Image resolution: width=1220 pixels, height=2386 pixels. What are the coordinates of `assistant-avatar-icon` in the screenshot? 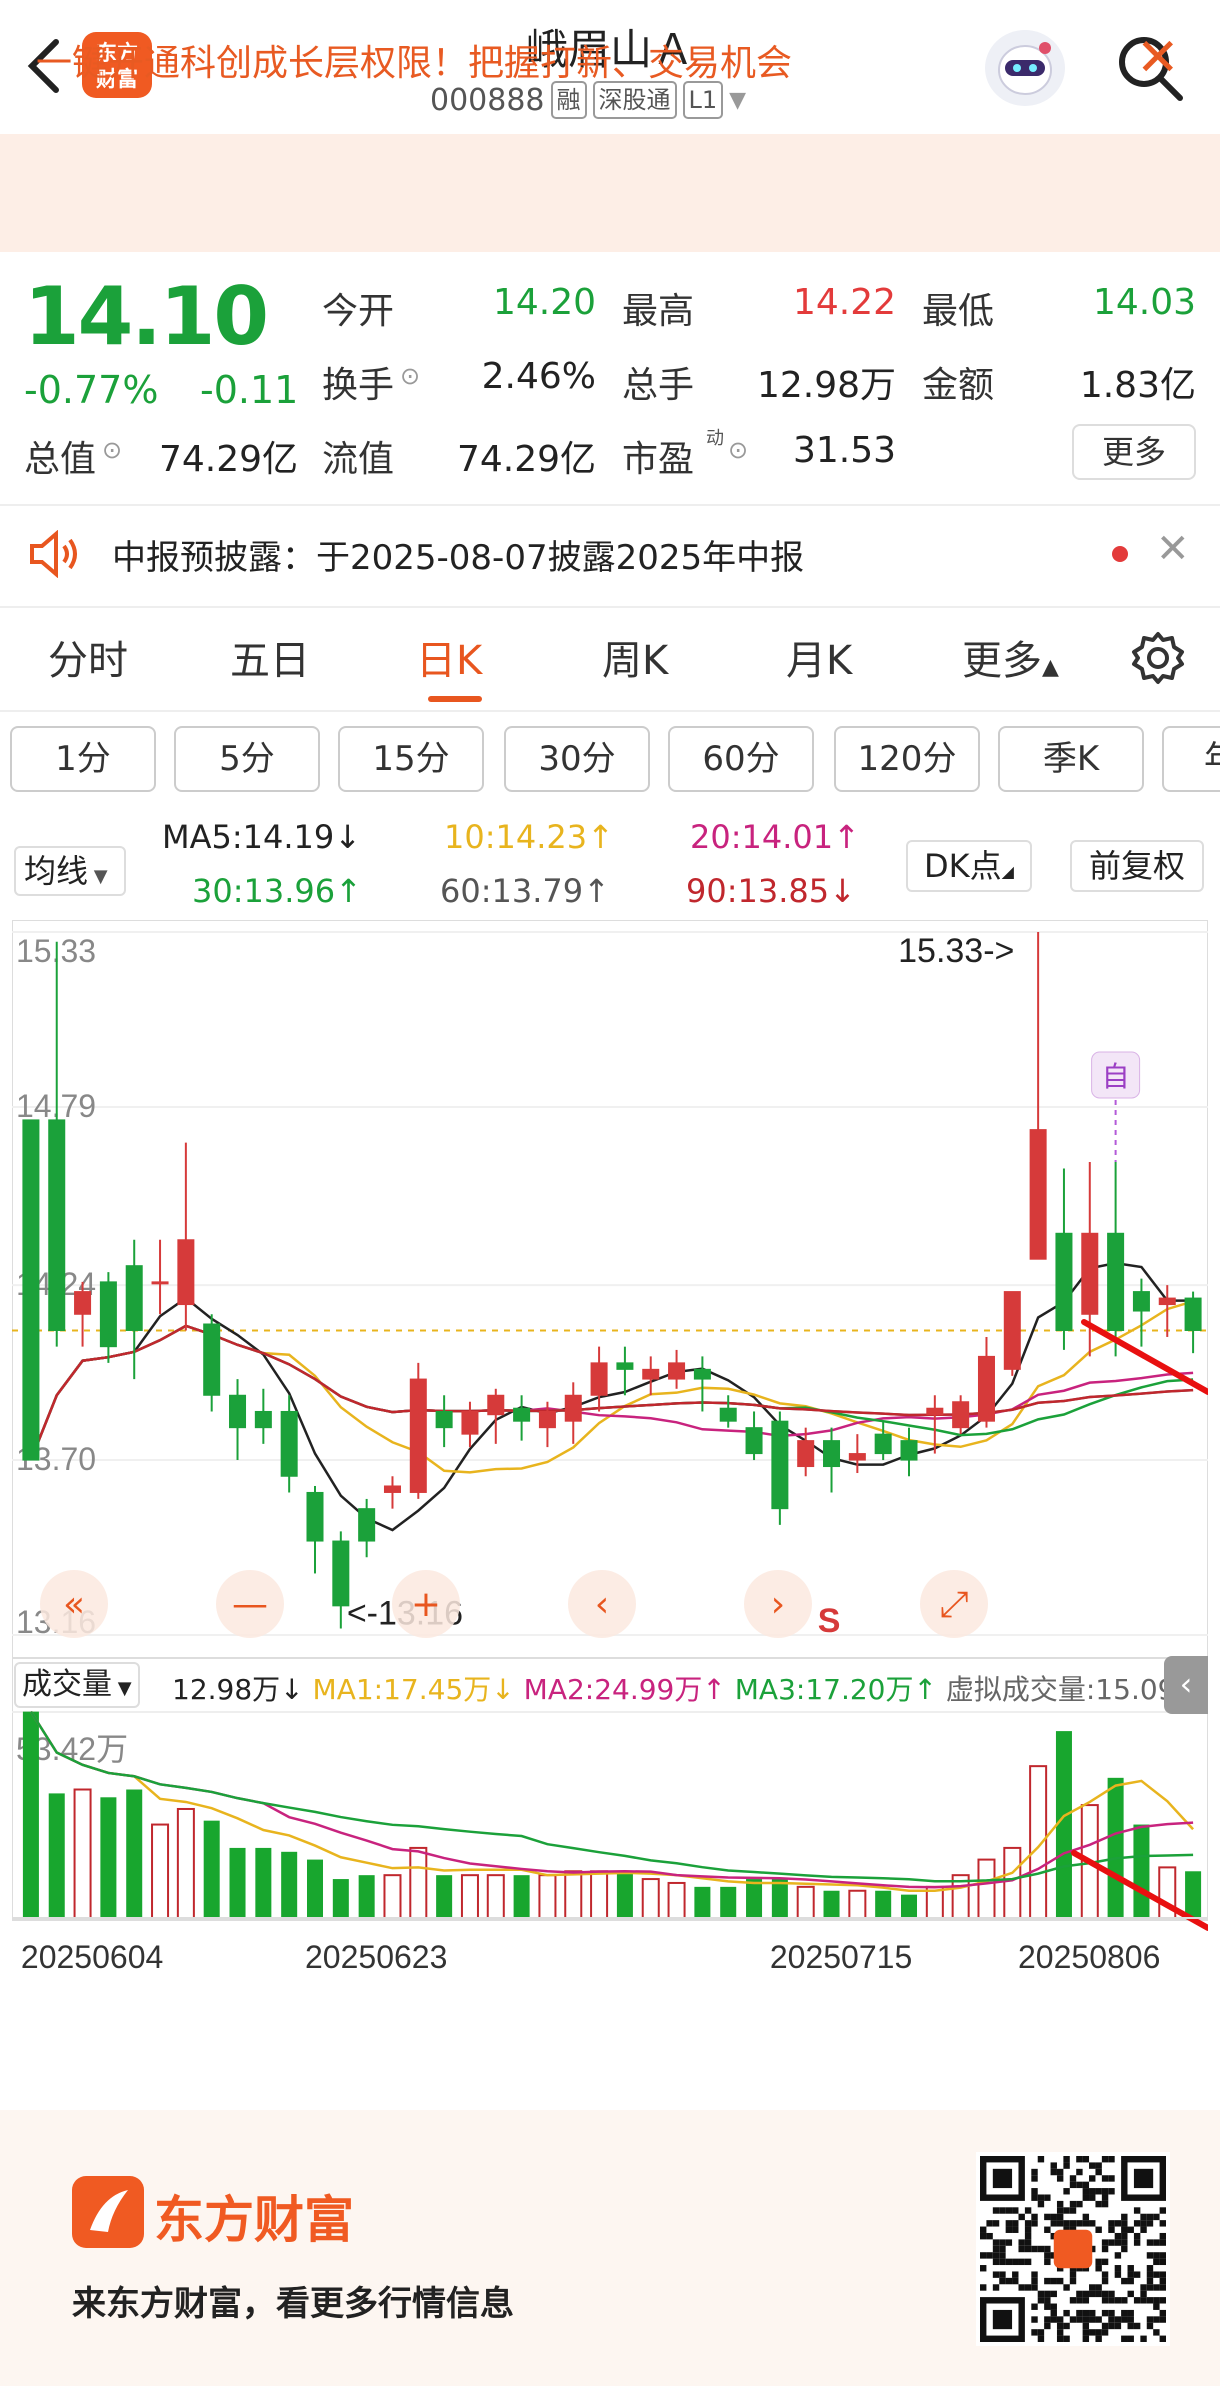 It's located at (1025, 68).